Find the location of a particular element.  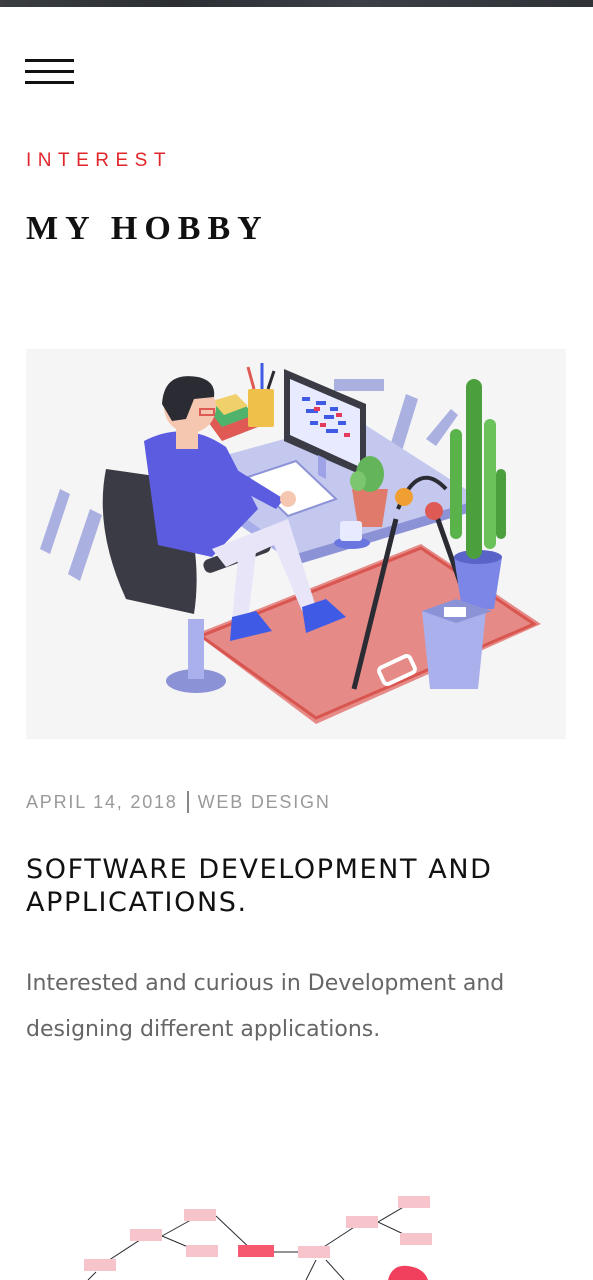

meta-divider is located at coordinates (187, 802).